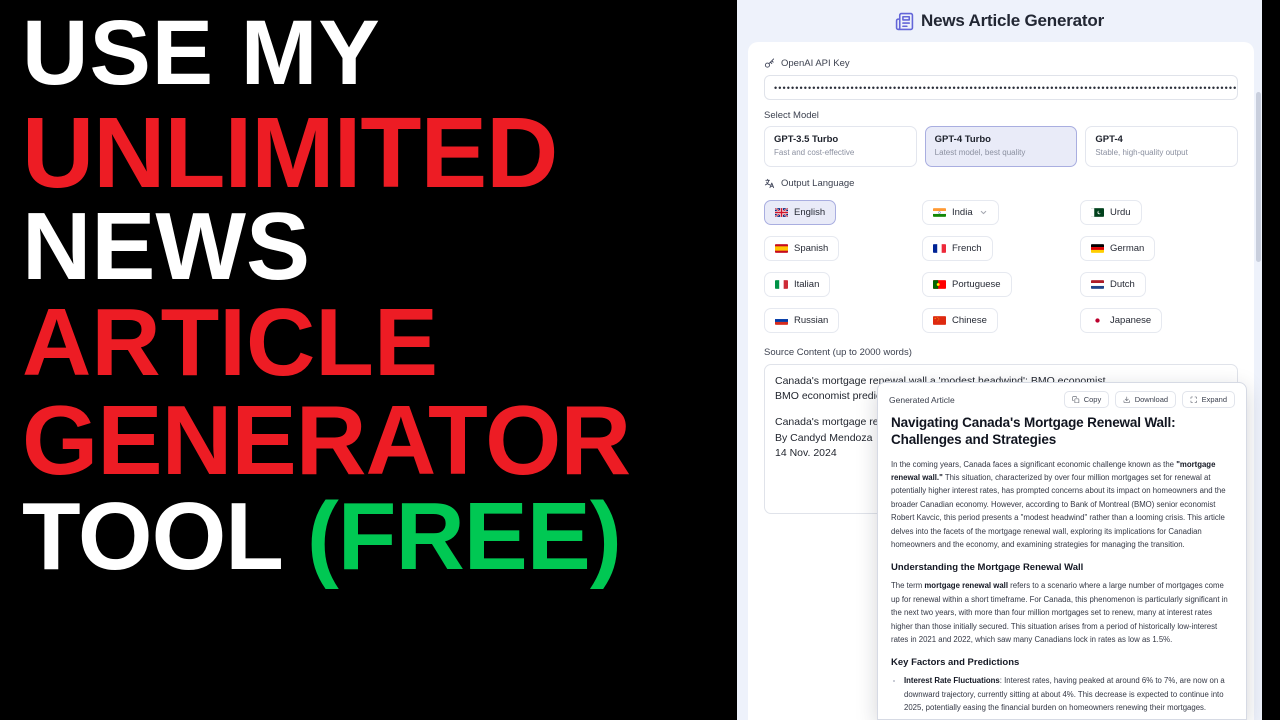 The image size is (1280, 720). What do you see at coordinates (939, 213) in the screenshot?
I see `flag-in-icon` at bounding box center [939, 213].